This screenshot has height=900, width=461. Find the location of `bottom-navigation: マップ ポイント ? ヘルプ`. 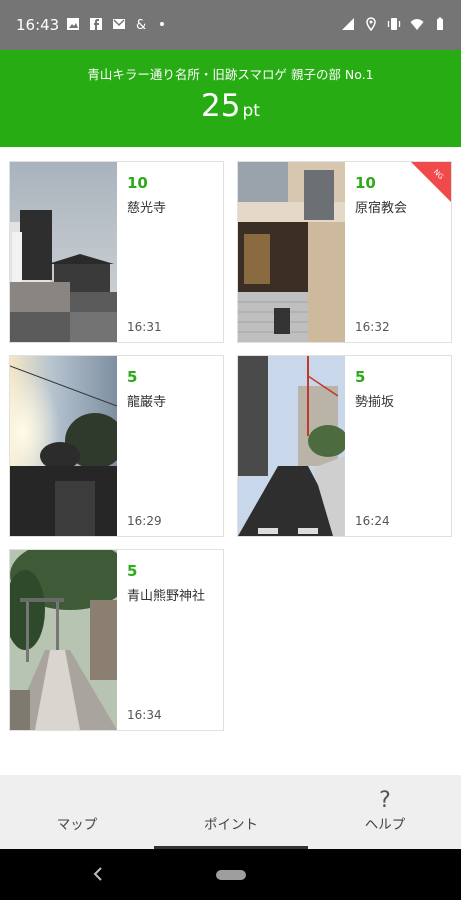

bottom-navigation: マップ ポイント ? ヘルプ is located at coordinates (230, 812).